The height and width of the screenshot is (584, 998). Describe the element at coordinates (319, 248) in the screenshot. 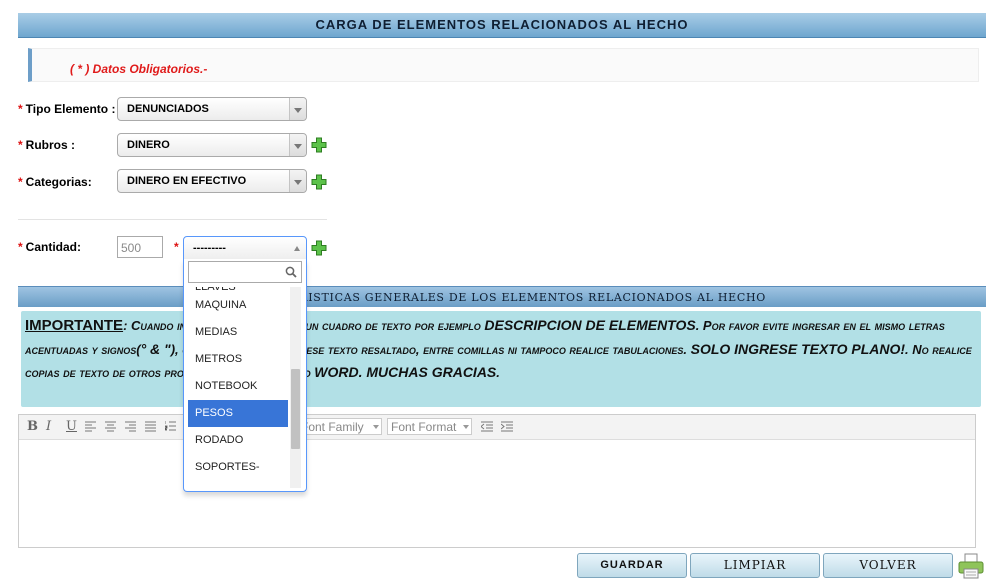

I see `add-unidad-icon` at that location.